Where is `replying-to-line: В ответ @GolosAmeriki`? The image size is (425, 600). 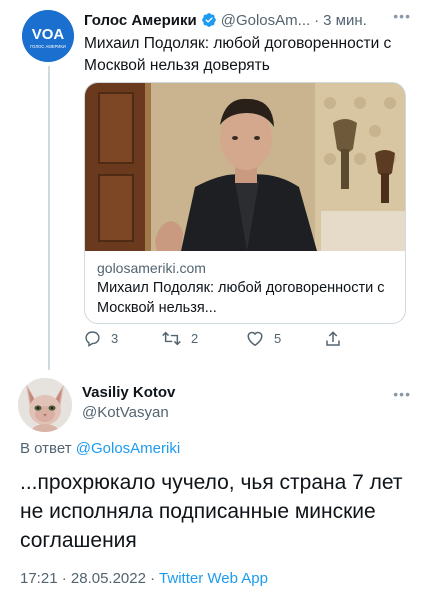 replying-to-line: В ответ @GolosAmeriki is located at coordinates (100, 448).